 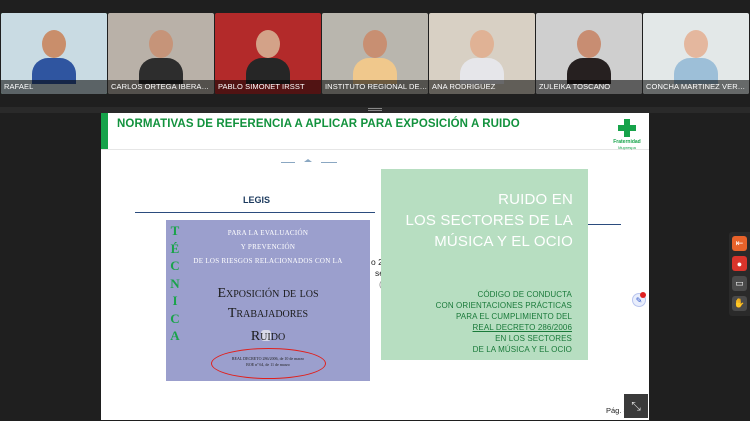 I want to click on card-title: MÚSICA Y EL OCIO, so click(x=503, y=241).